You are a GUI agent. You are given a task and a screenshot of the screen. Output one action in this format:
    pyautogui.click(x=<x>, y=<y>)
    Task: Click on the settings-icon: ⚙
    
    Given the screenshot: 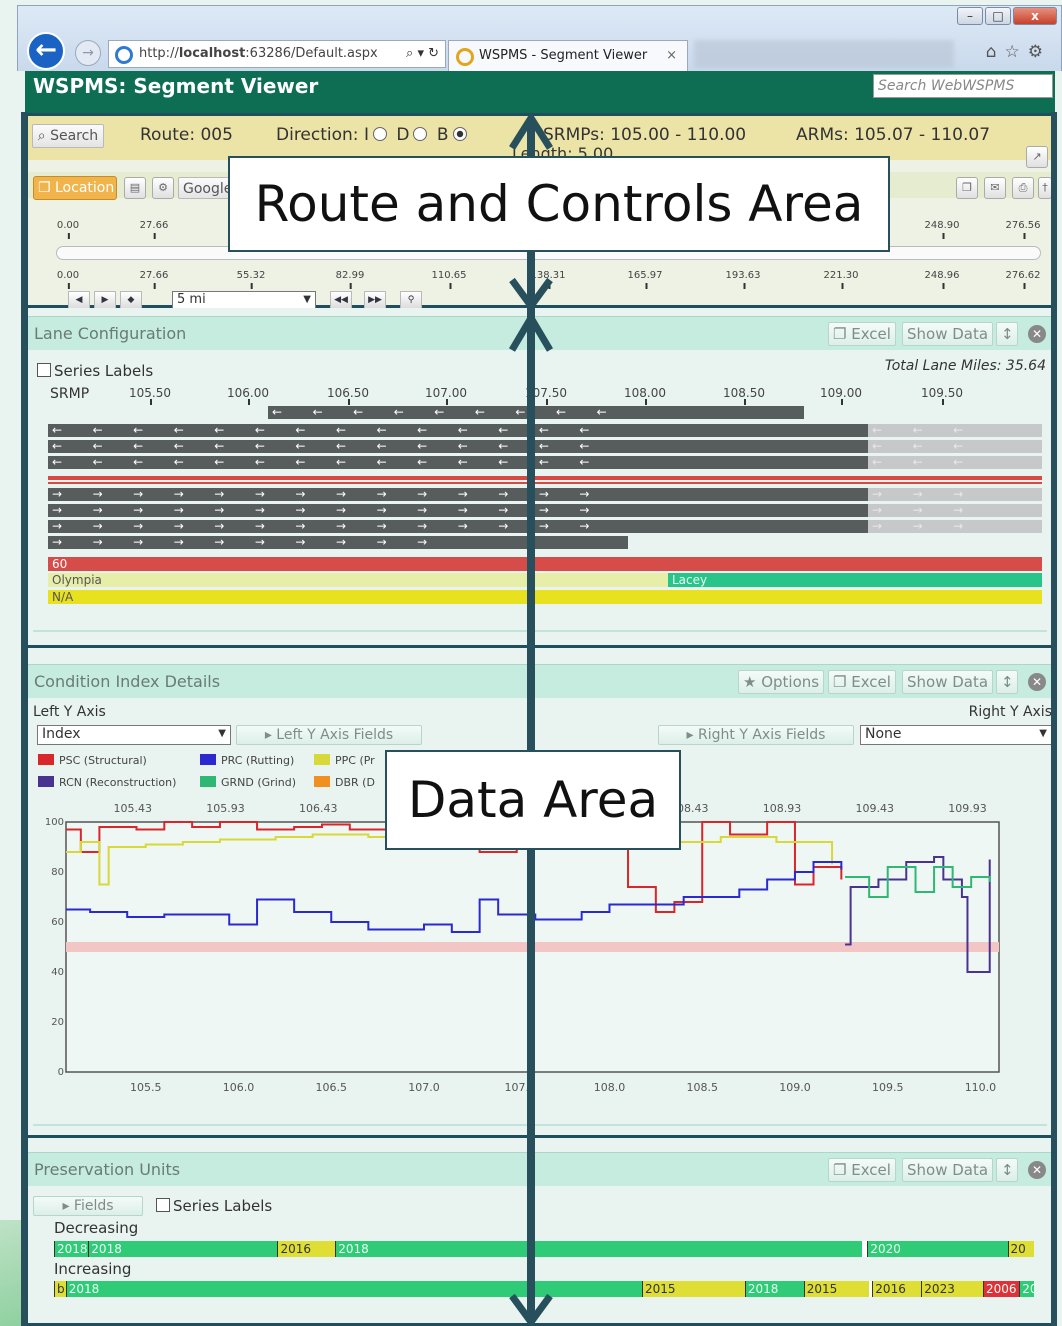 What is the action you would take?
    pyautogui.click(x=163, y=188)
    